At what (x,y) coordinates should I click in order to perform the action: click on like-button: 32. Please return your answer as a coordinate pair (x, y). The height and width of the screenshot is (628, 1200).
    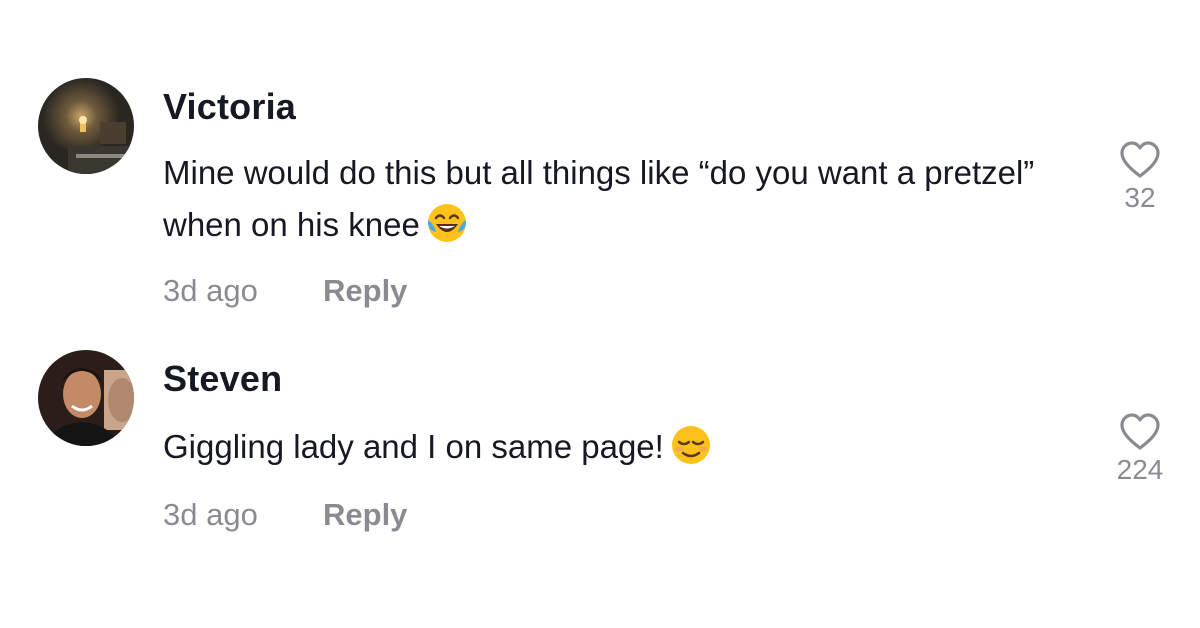
    Looking at the image, I should click on (1140, 177).